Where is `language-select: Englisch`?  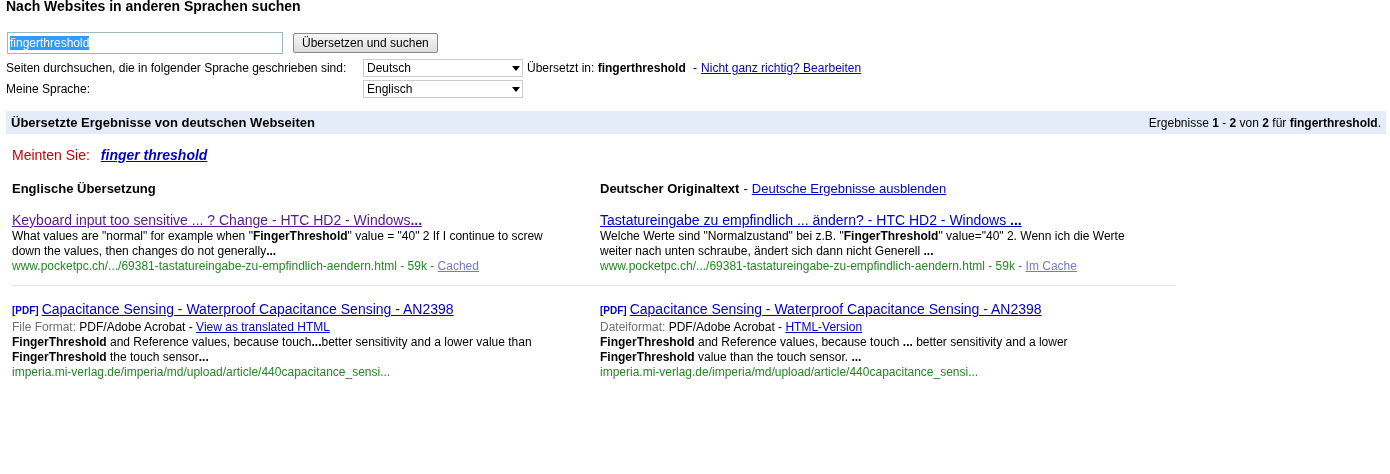 language-select: Englisch is located at coordinates (443, 89).